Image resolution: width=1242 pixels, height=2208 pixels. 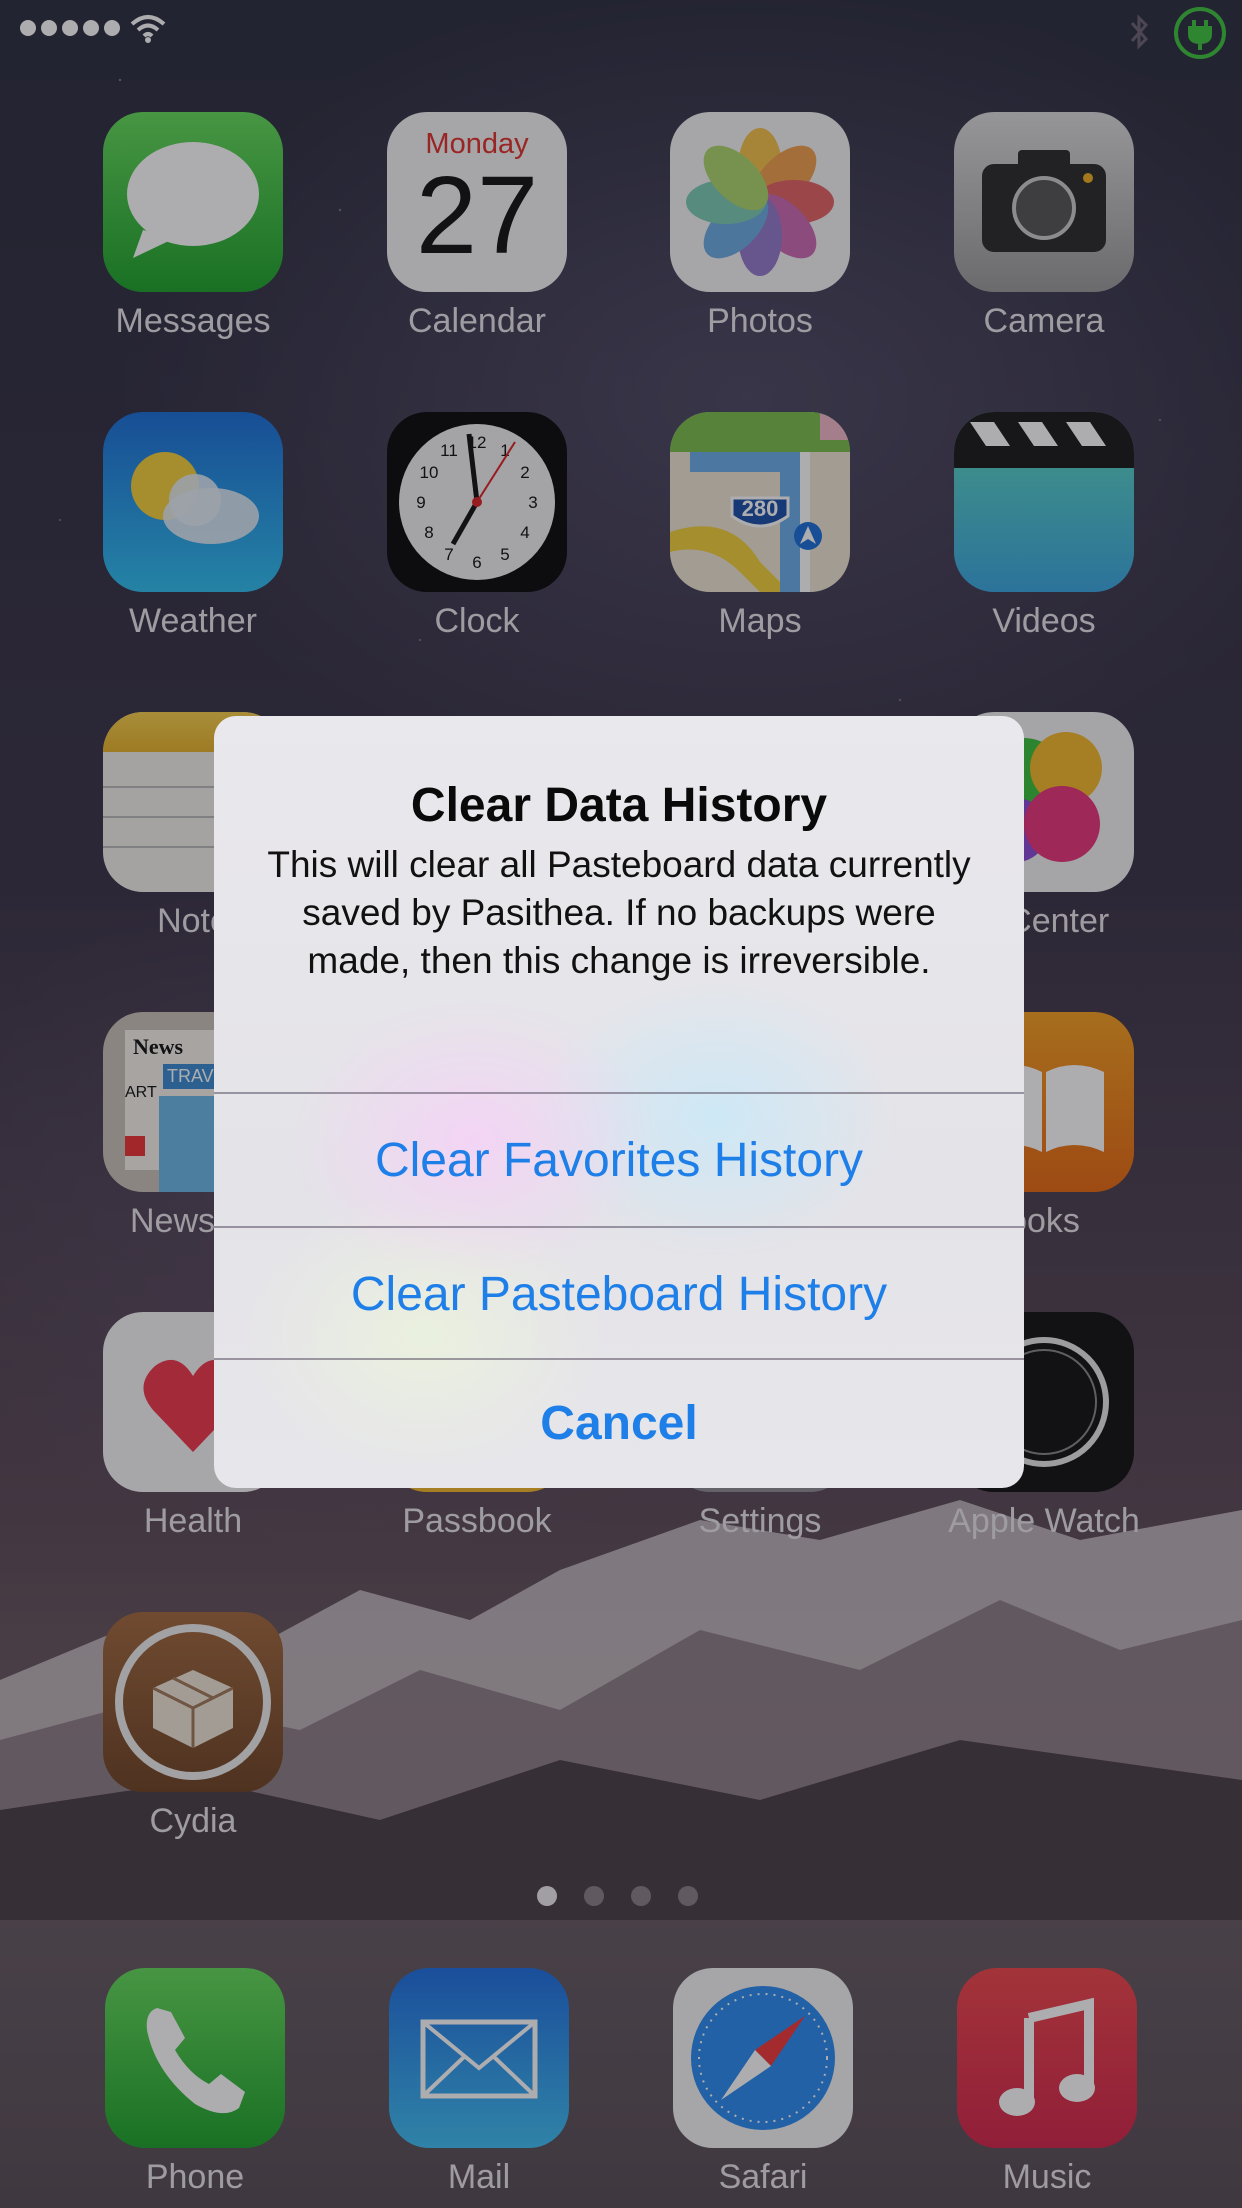 What do you see at coordinates (619, 805) in the screenshot?
I see `alert-title: Clear Data History` at bounding box center [619, 805].